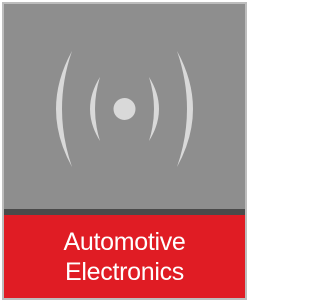 Image resolution: width=320 pixels, height=303 pixels. What do you see at coordinates (154, 109) in the screenshot?
I see `inner-right-wave` at bounding box center [154, 109].